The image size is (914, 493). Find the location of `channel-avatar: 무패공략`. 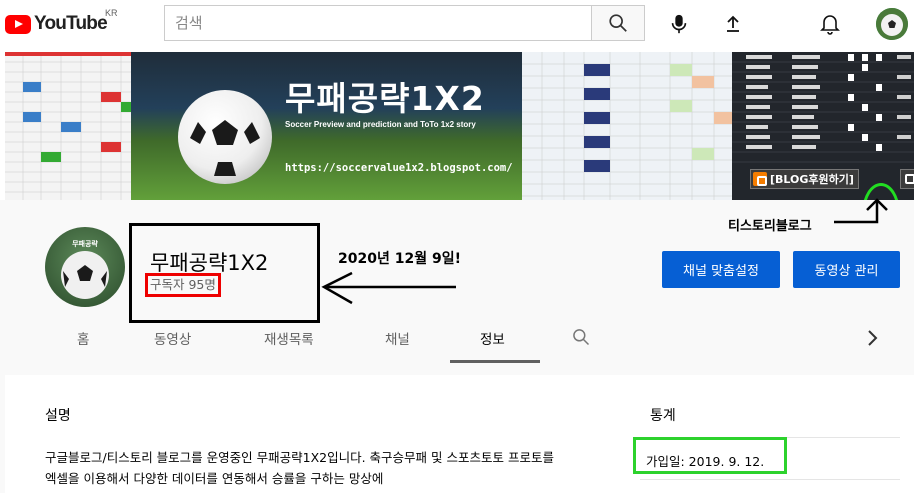

channel-avatar: 무패공략 is located at coordinates (85, 267).